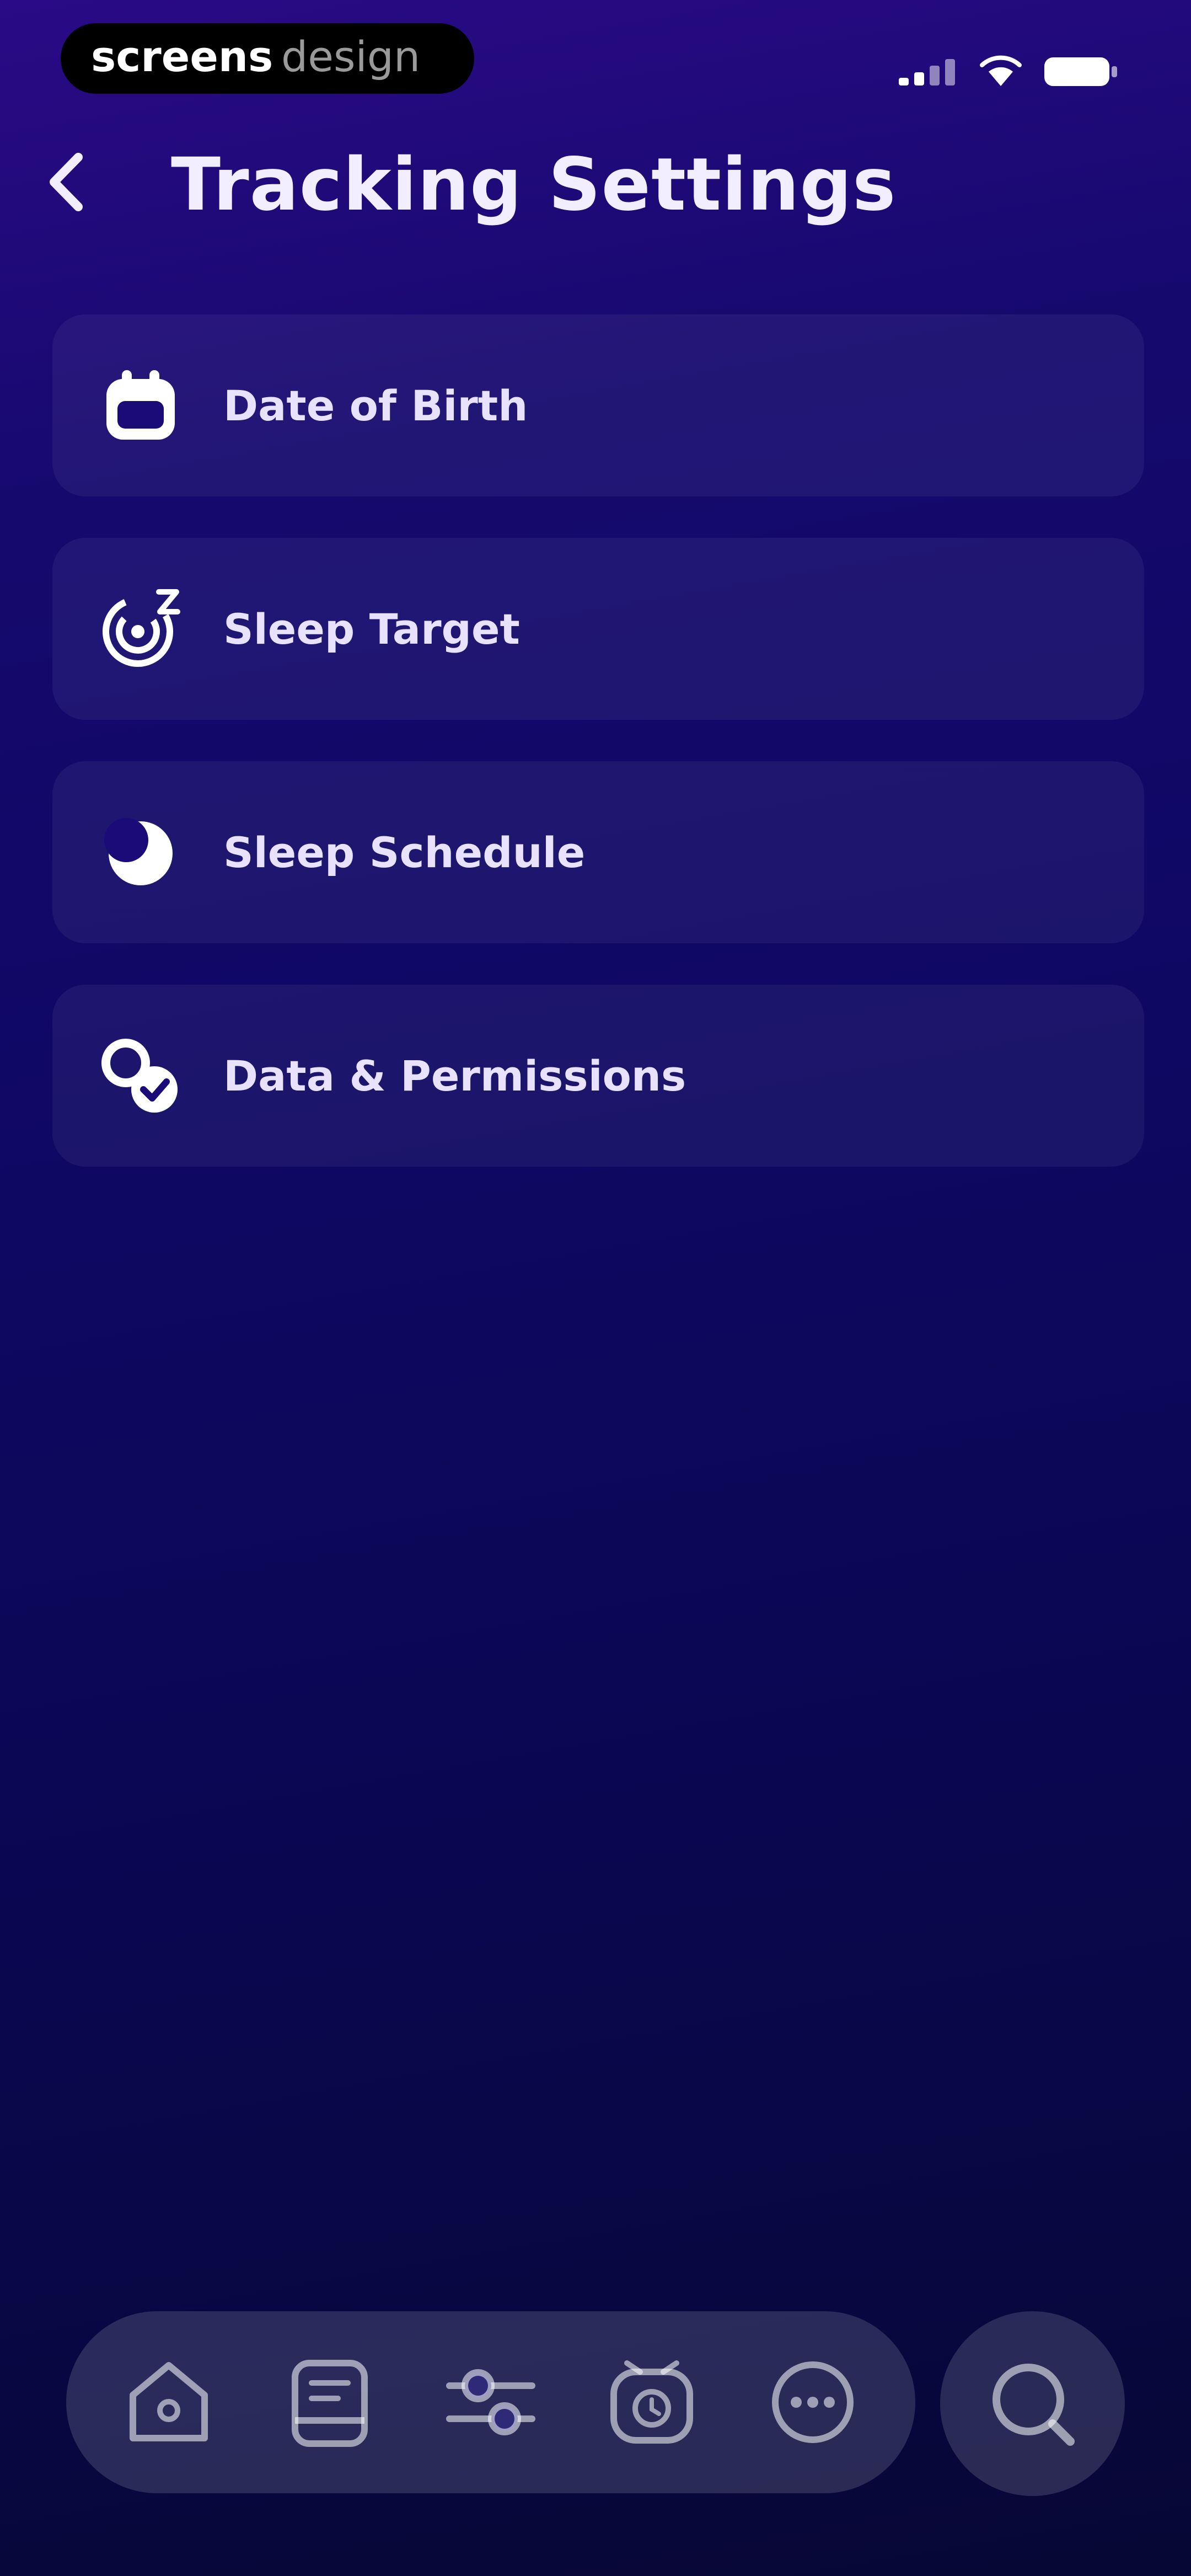 The width and height of the screenshot is (1191, 2576). What do you see at coordinates (1080, 71) in the screenshot?
I see `battery-icon` at bounding box center [1080, 71].